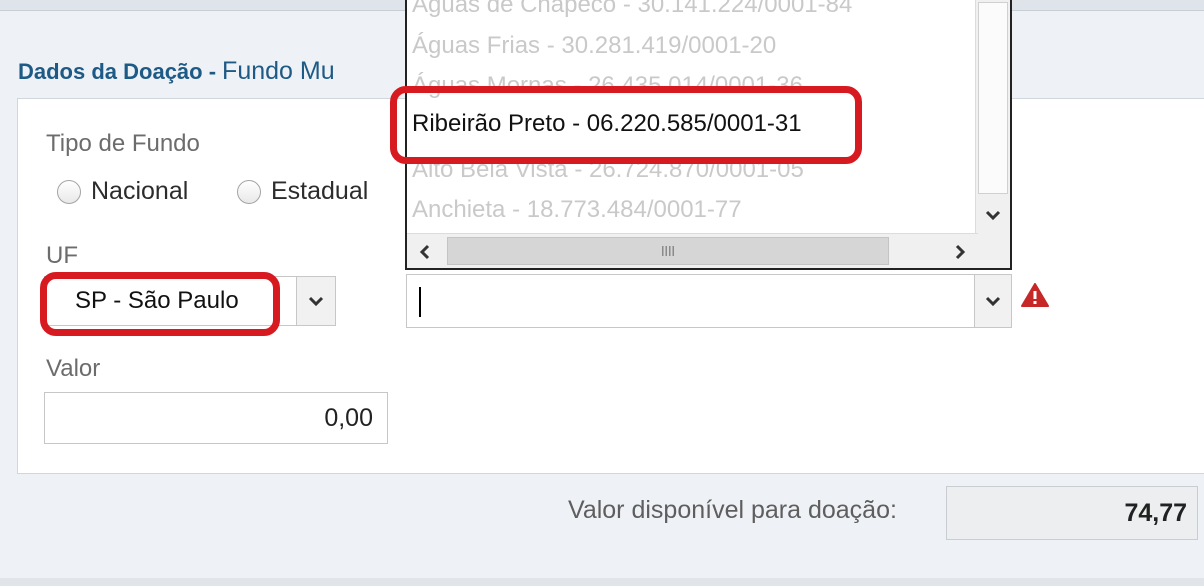  I want to click on section-title: Dados da Doação - Fundo Mu, so click(176, 71).